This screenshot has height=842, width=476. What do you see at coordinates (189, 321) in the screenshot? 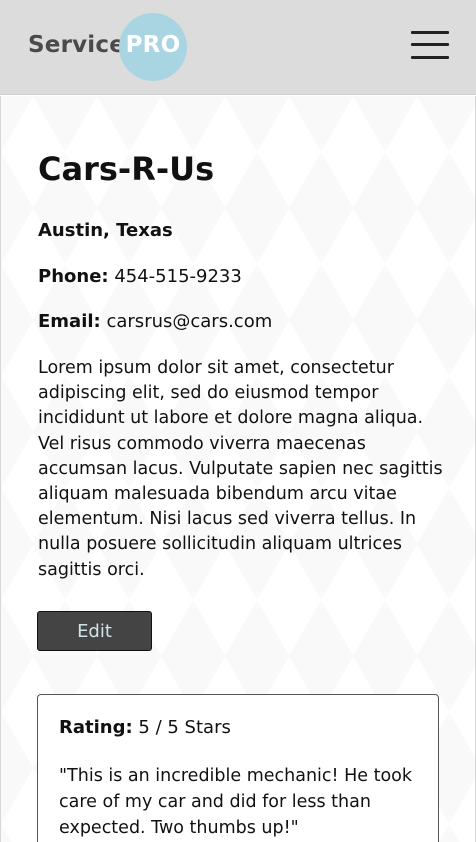
I see `email-address: carsrus@cars.com` at bounding box center [189, 321].